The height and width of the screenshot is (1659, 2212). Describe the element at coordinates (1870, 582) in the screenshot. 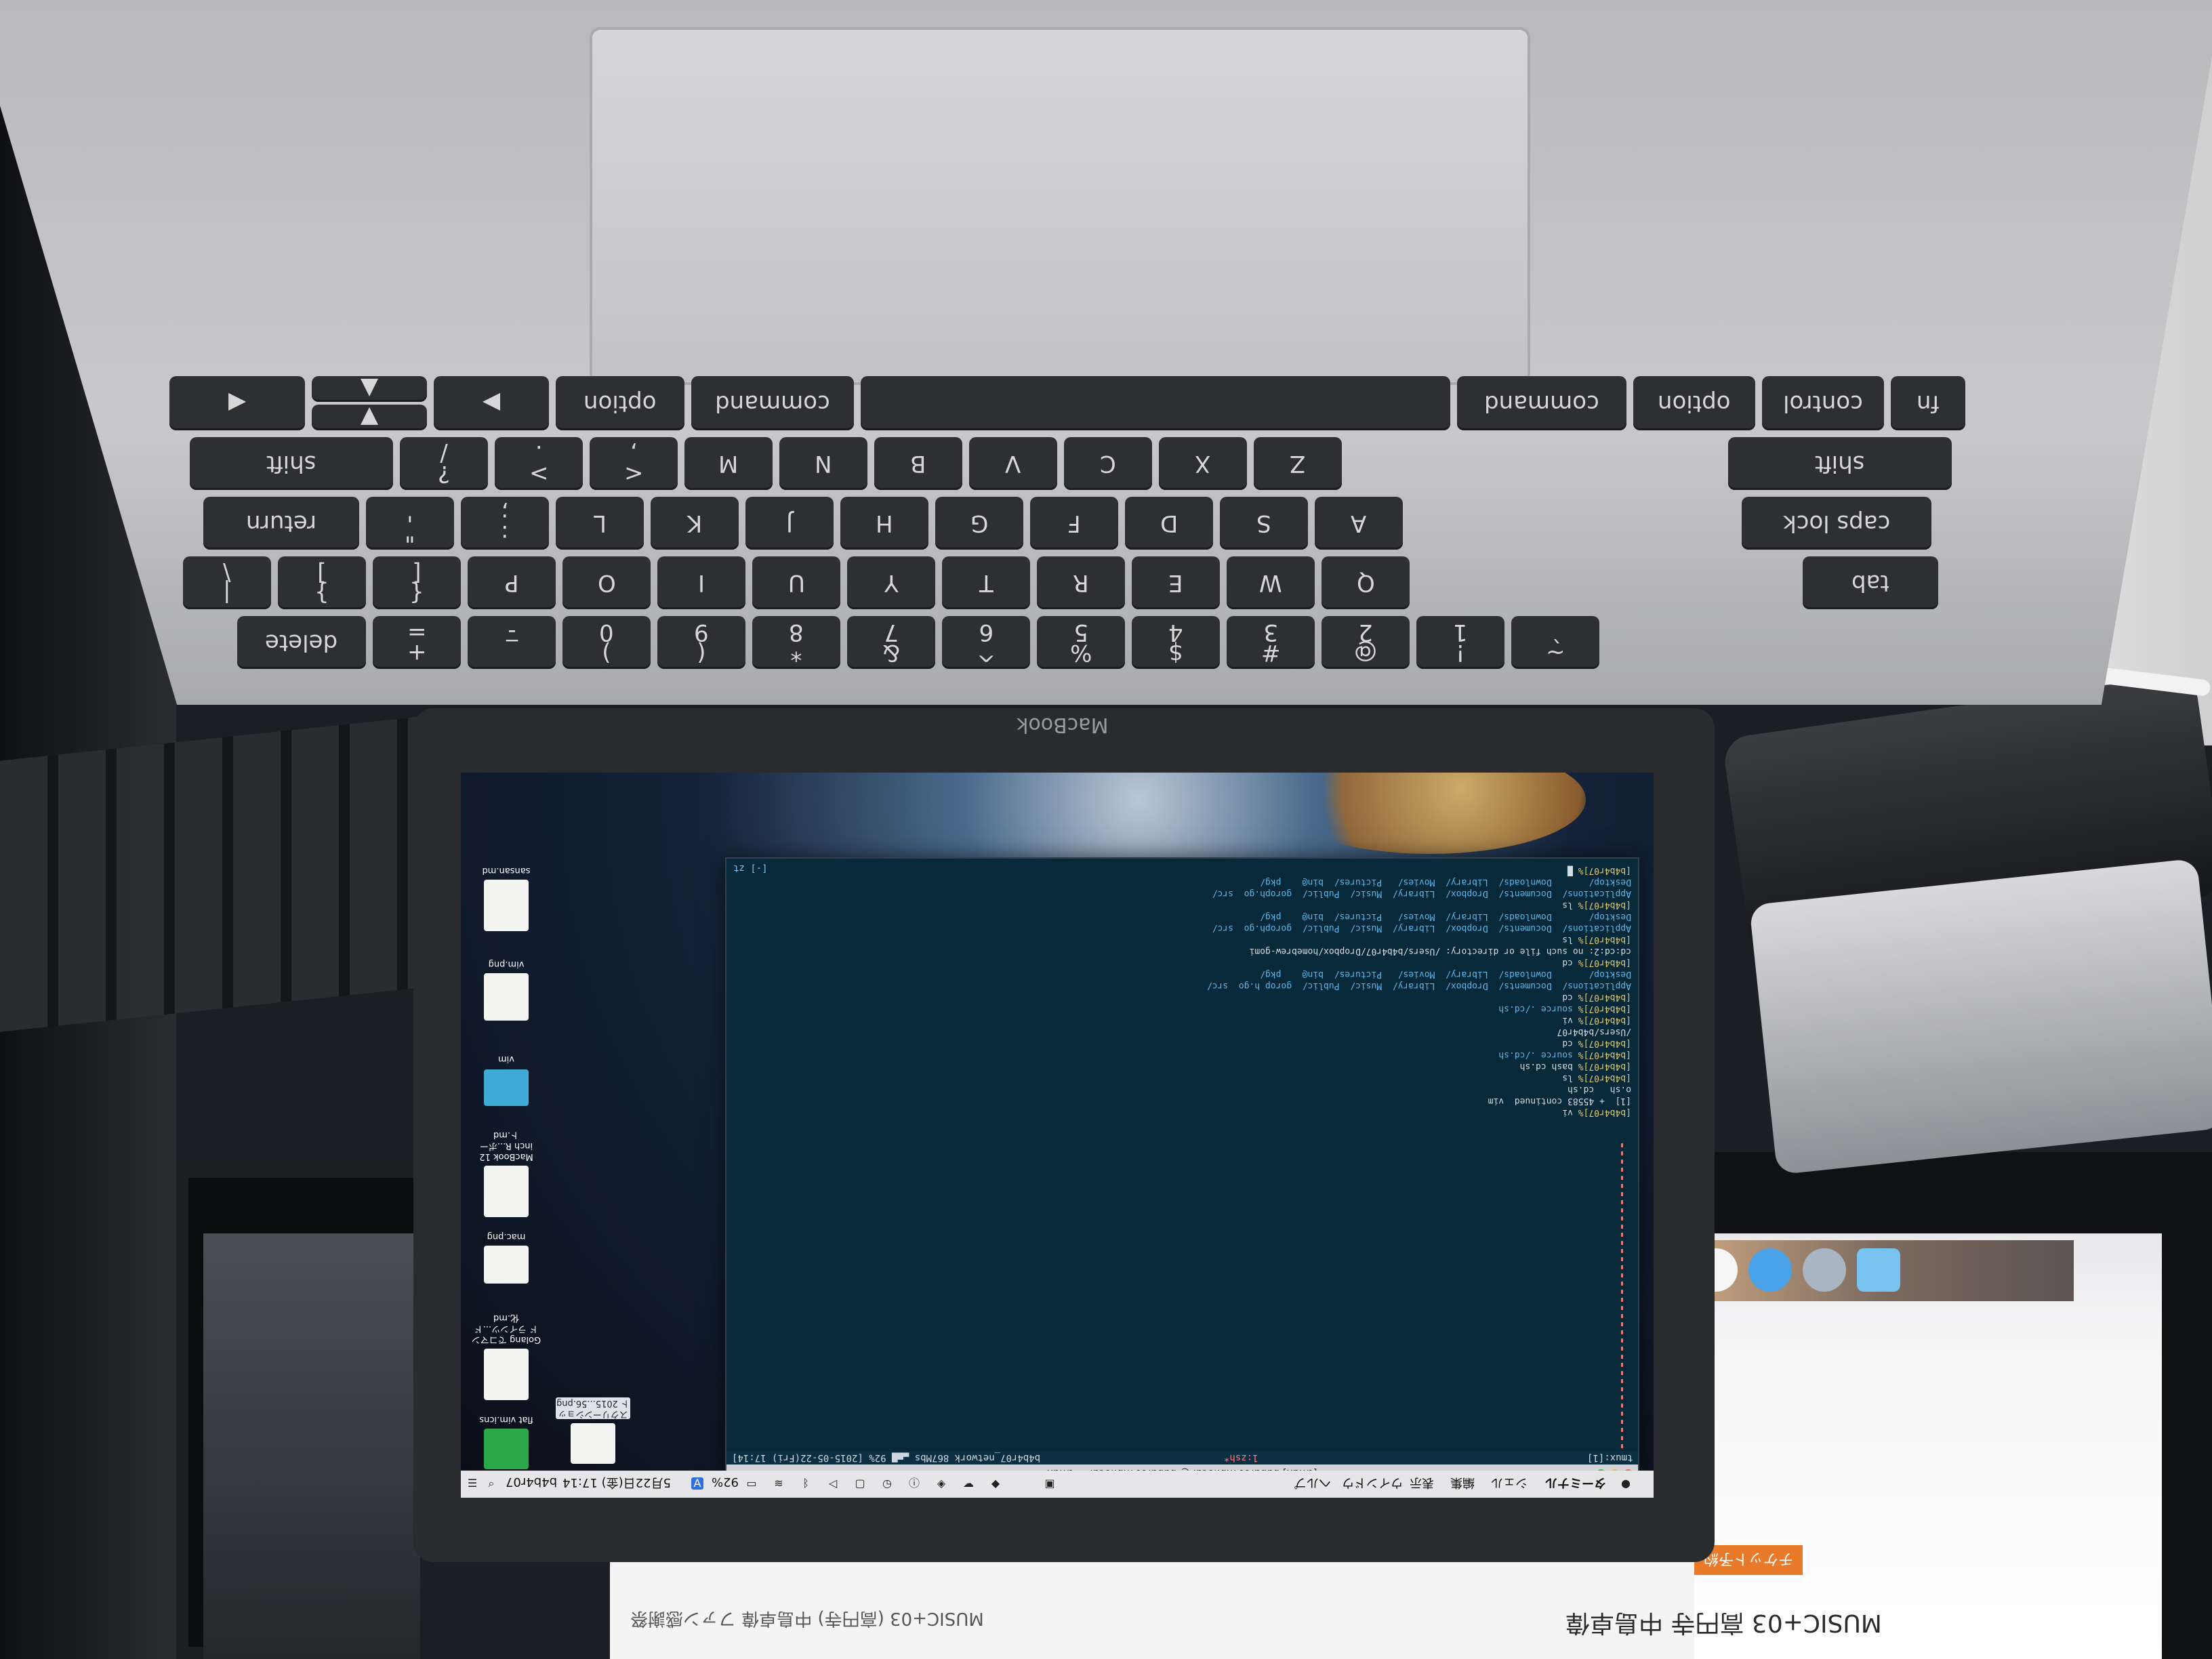

I see `key-tab: tab` at that location.